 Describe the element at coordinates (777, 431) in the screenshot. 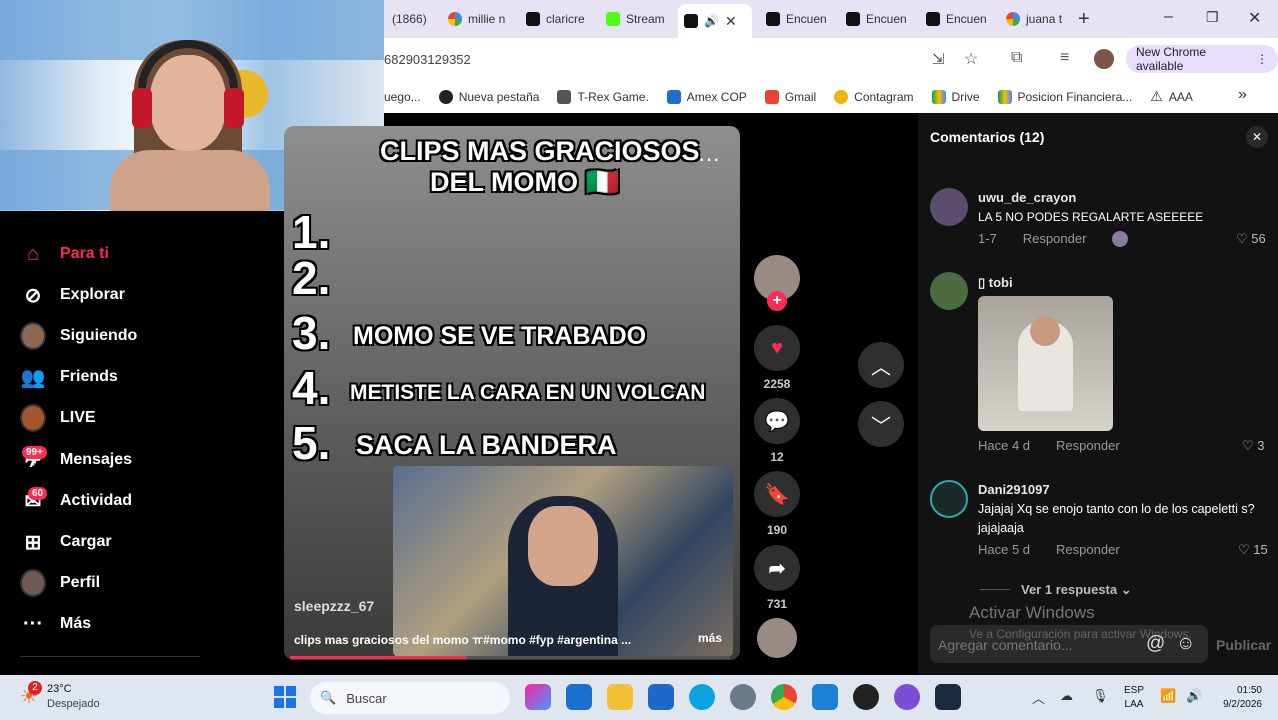

I see `comment-button: 💬 12` at that location.